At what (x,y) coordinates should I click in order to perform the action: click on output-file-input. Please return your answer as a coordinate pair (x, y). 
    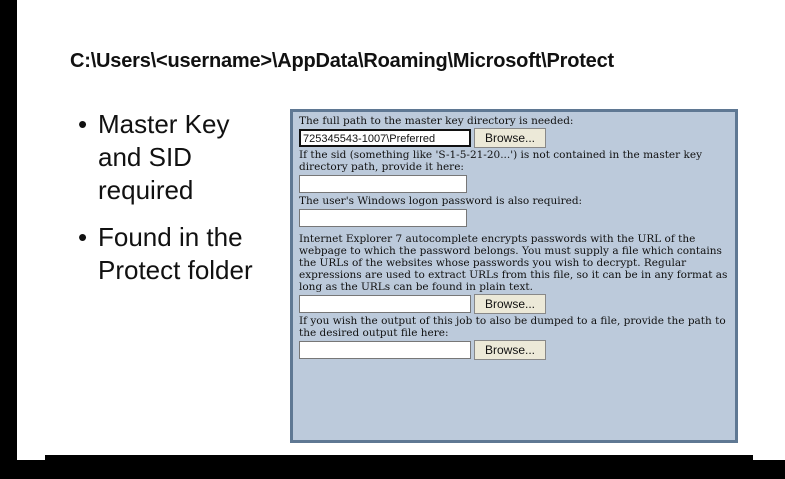
    Looking at the image, I should click on (385, 350).